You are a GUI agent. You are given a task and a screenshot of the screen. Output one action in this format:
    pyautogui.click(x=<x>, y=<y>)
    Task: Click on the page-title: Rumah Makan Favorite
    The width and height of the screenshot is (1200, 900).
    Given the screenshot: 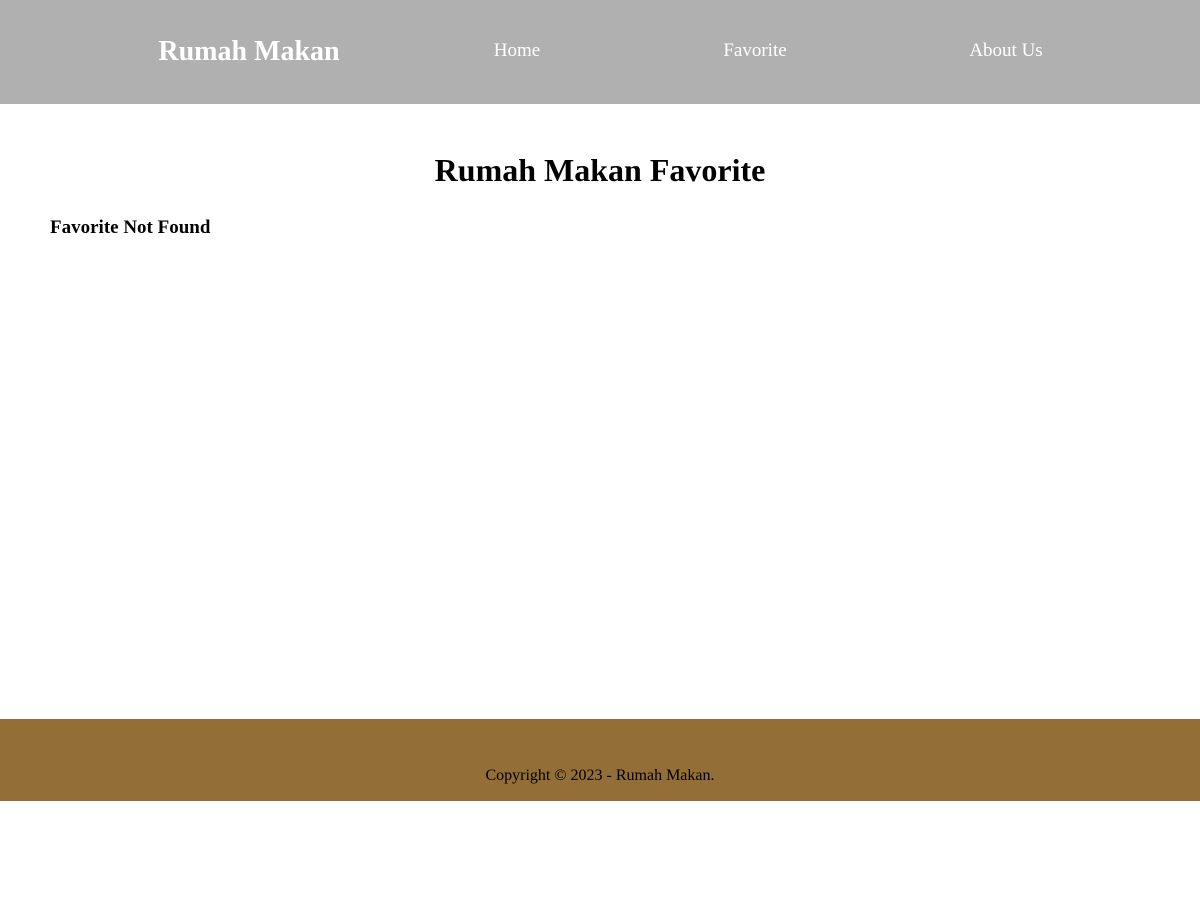 What is the action you would take?
    pyautogui.click(x=600, y=170)
    